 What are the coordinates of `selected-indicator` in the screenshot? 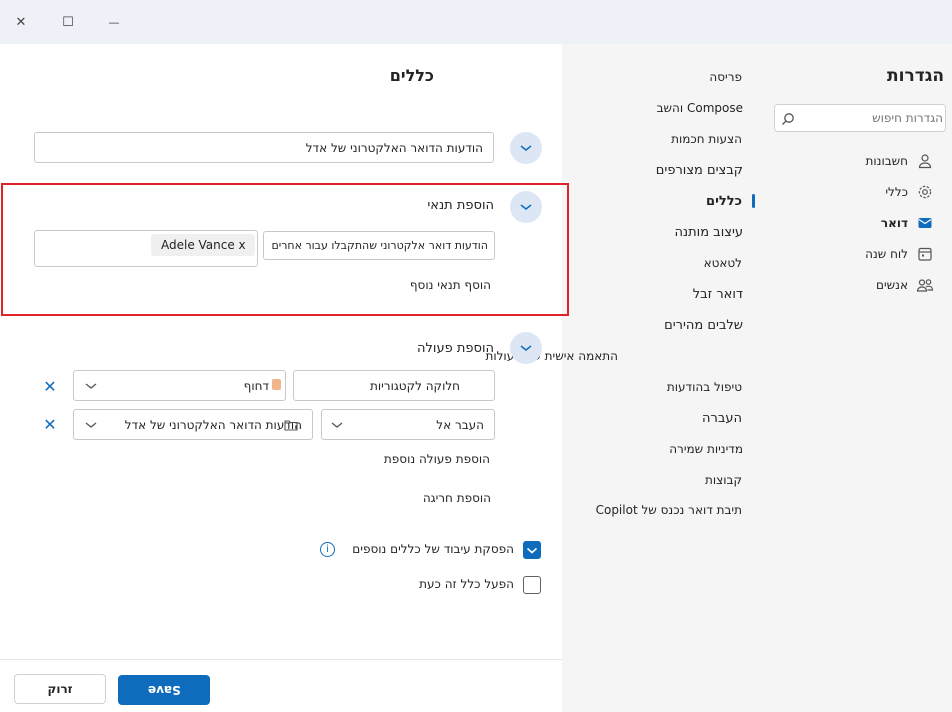 It's located at (753, 201).